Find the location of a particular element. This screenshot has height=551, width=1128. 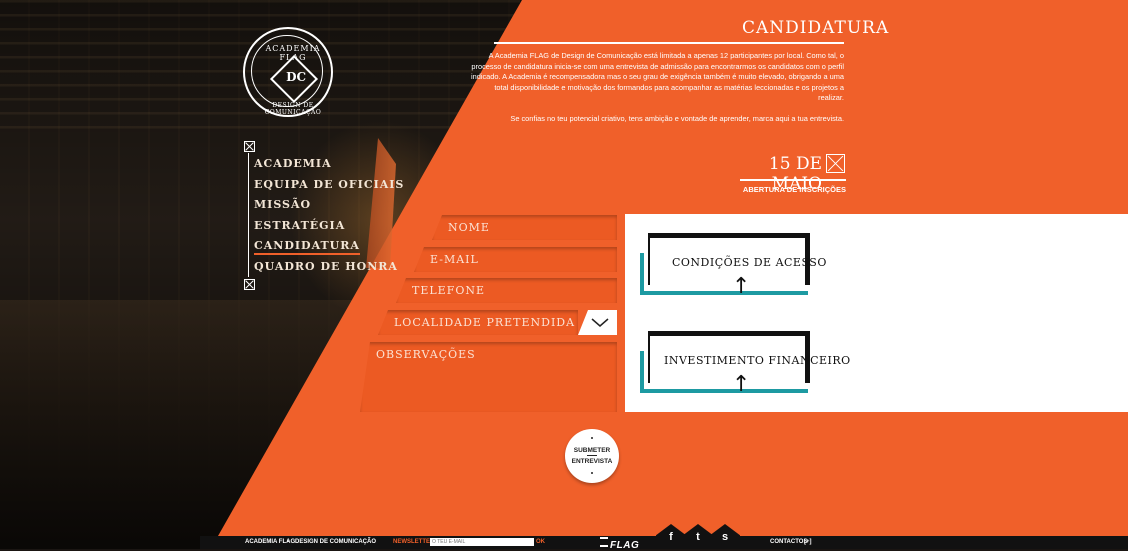

title-divider is located at coordinates (669, 43).